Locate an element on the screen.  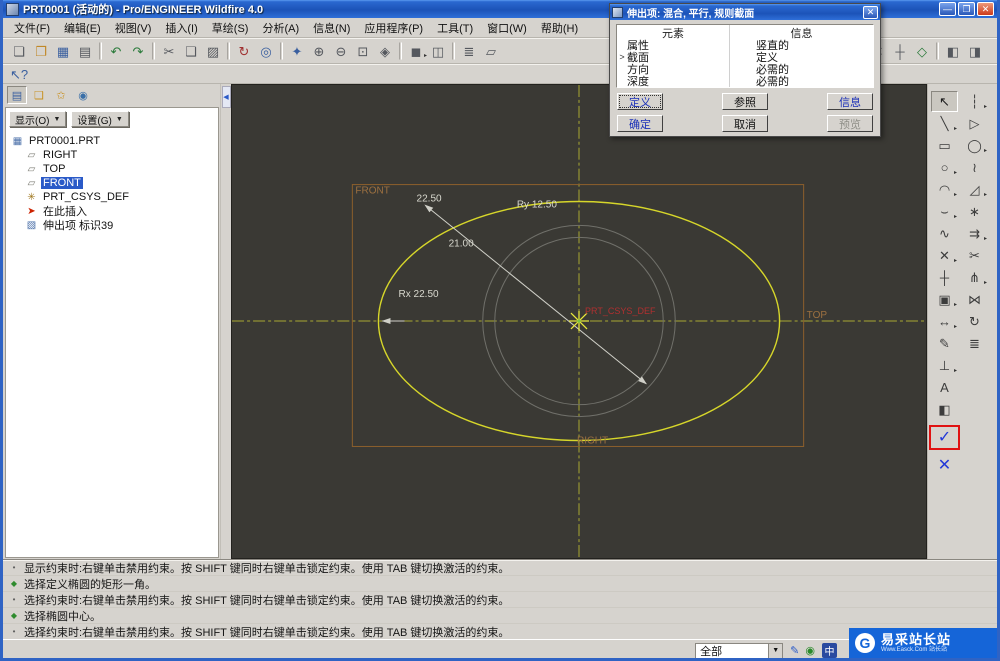
select-tool: ↖ is located at coordinates (944, 101).